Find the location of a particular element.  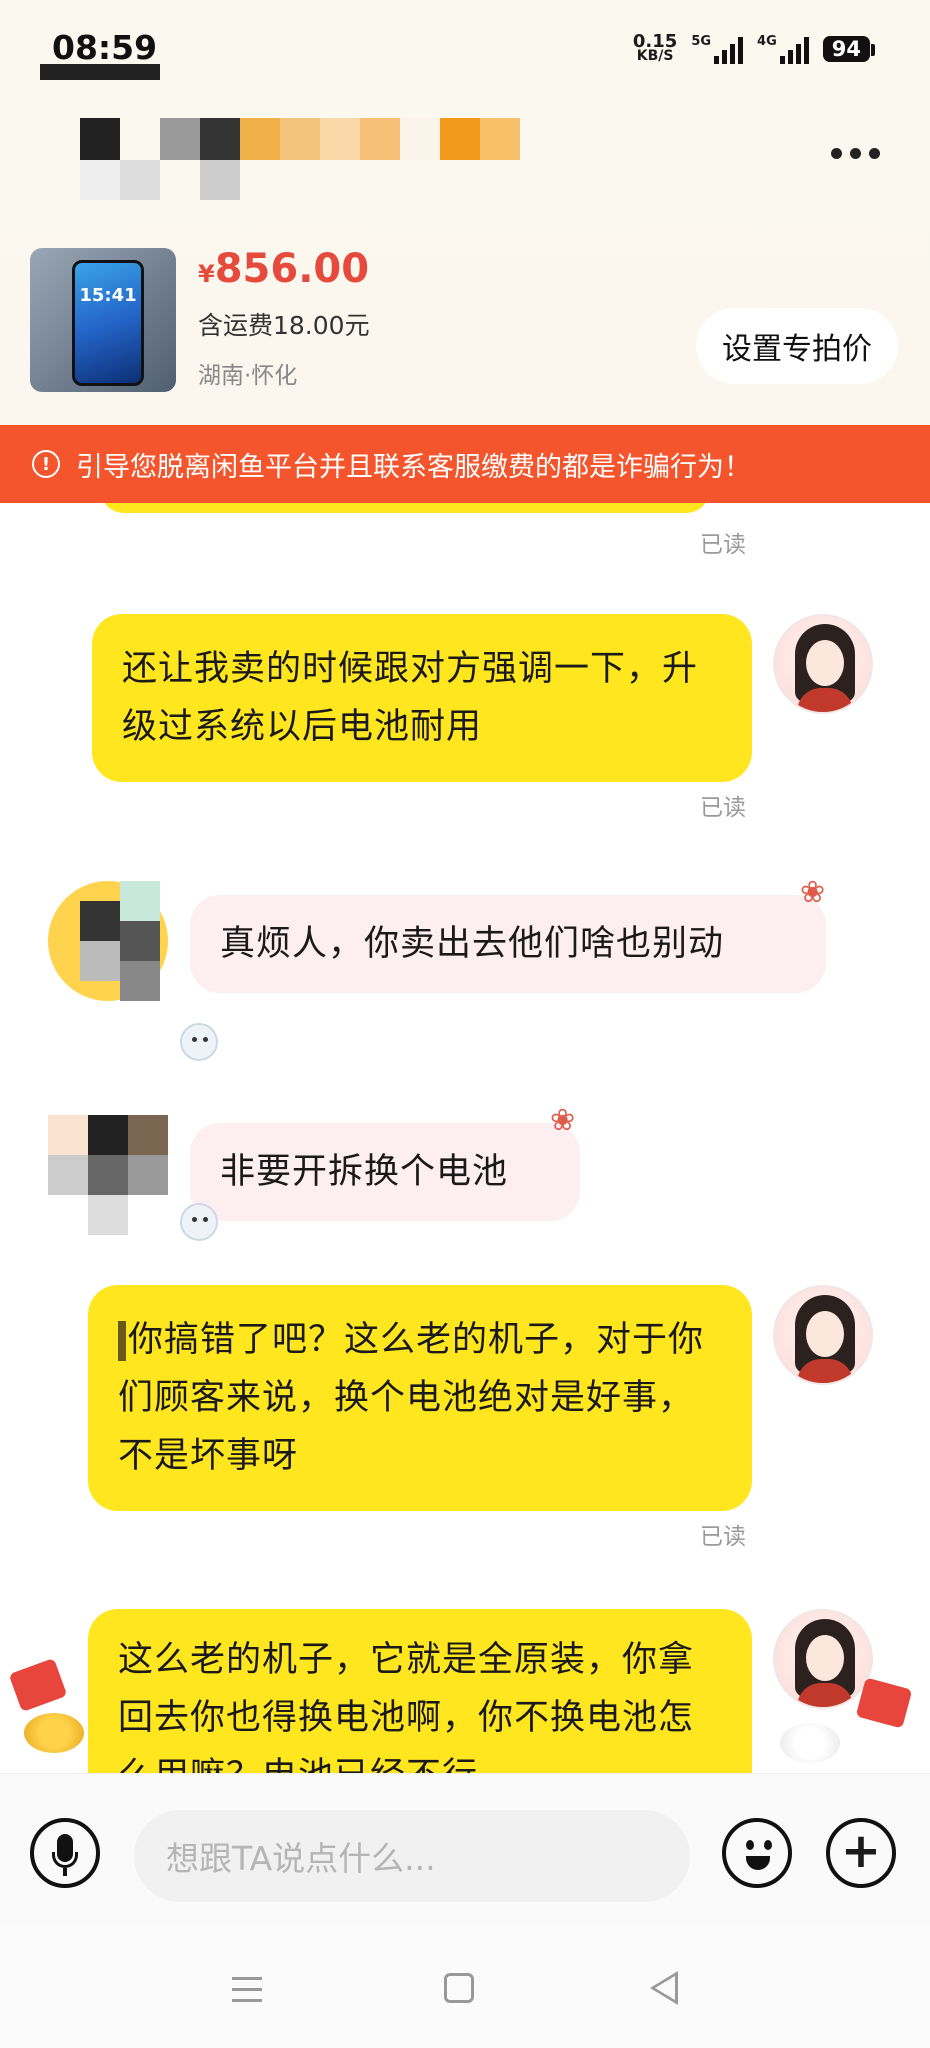

status-indicators: 0.15 KB/S 5G 4G 94 is located at coordinates (754, 47).